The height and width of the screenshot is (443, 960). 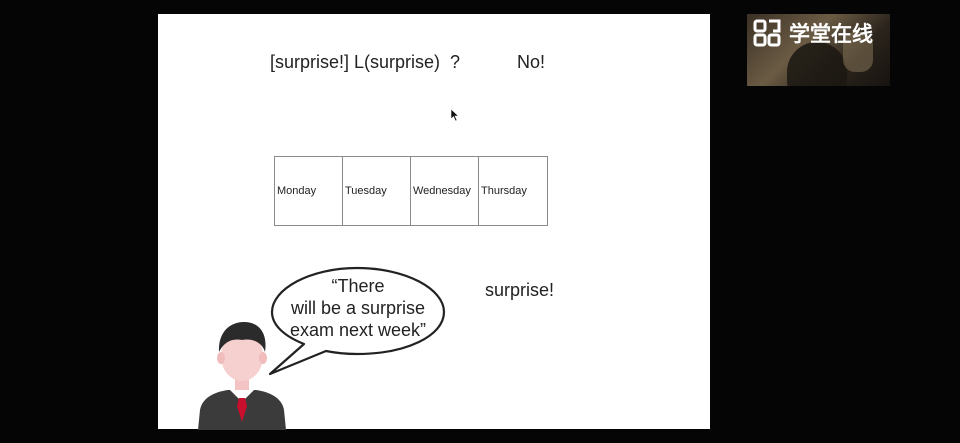 I want to click on slide-formula: [surprise!] L(surprise) ?, so click(x=365, y=62).